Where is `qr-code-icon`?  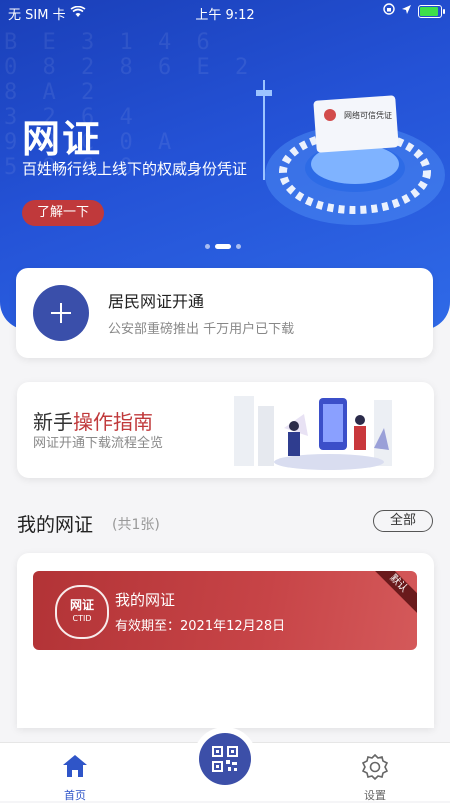 qr-code-icon is located at coordinates (225, 759).